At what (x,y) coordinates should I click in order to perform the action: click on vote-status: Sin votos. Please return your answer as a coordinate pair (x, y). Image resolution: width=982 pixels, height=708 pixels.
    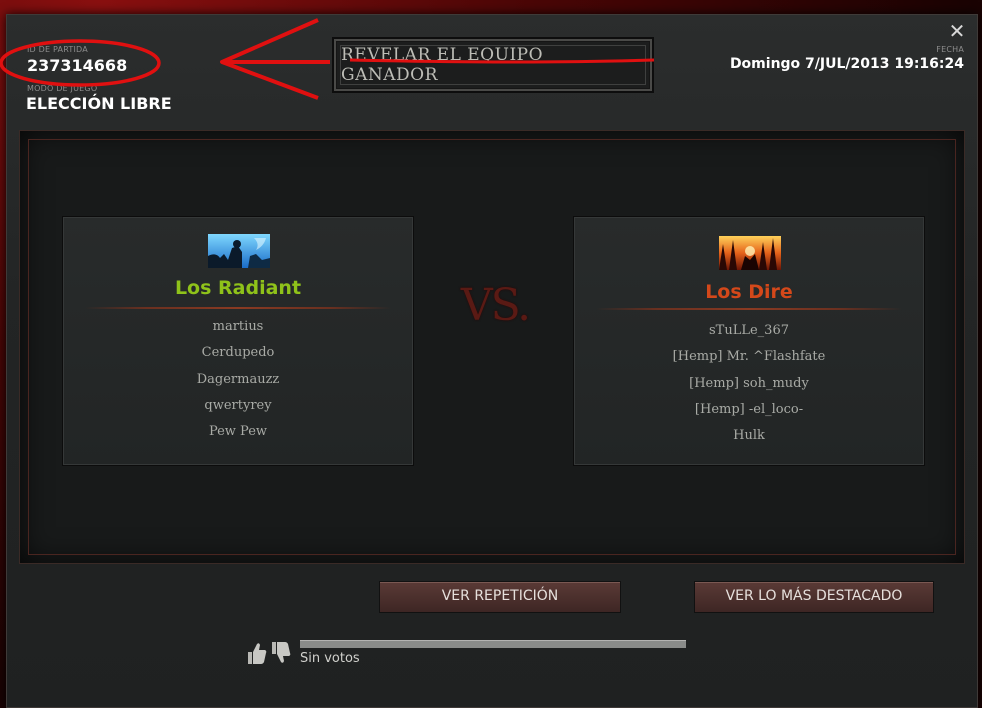
    Looking at the image, I should click on (330, 658).